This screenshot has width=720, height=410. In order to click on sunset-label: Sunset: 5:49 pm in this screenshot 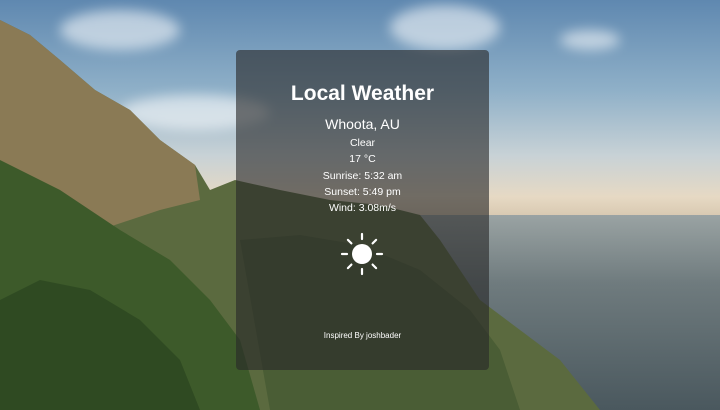, I will do `click(362, 192)`.